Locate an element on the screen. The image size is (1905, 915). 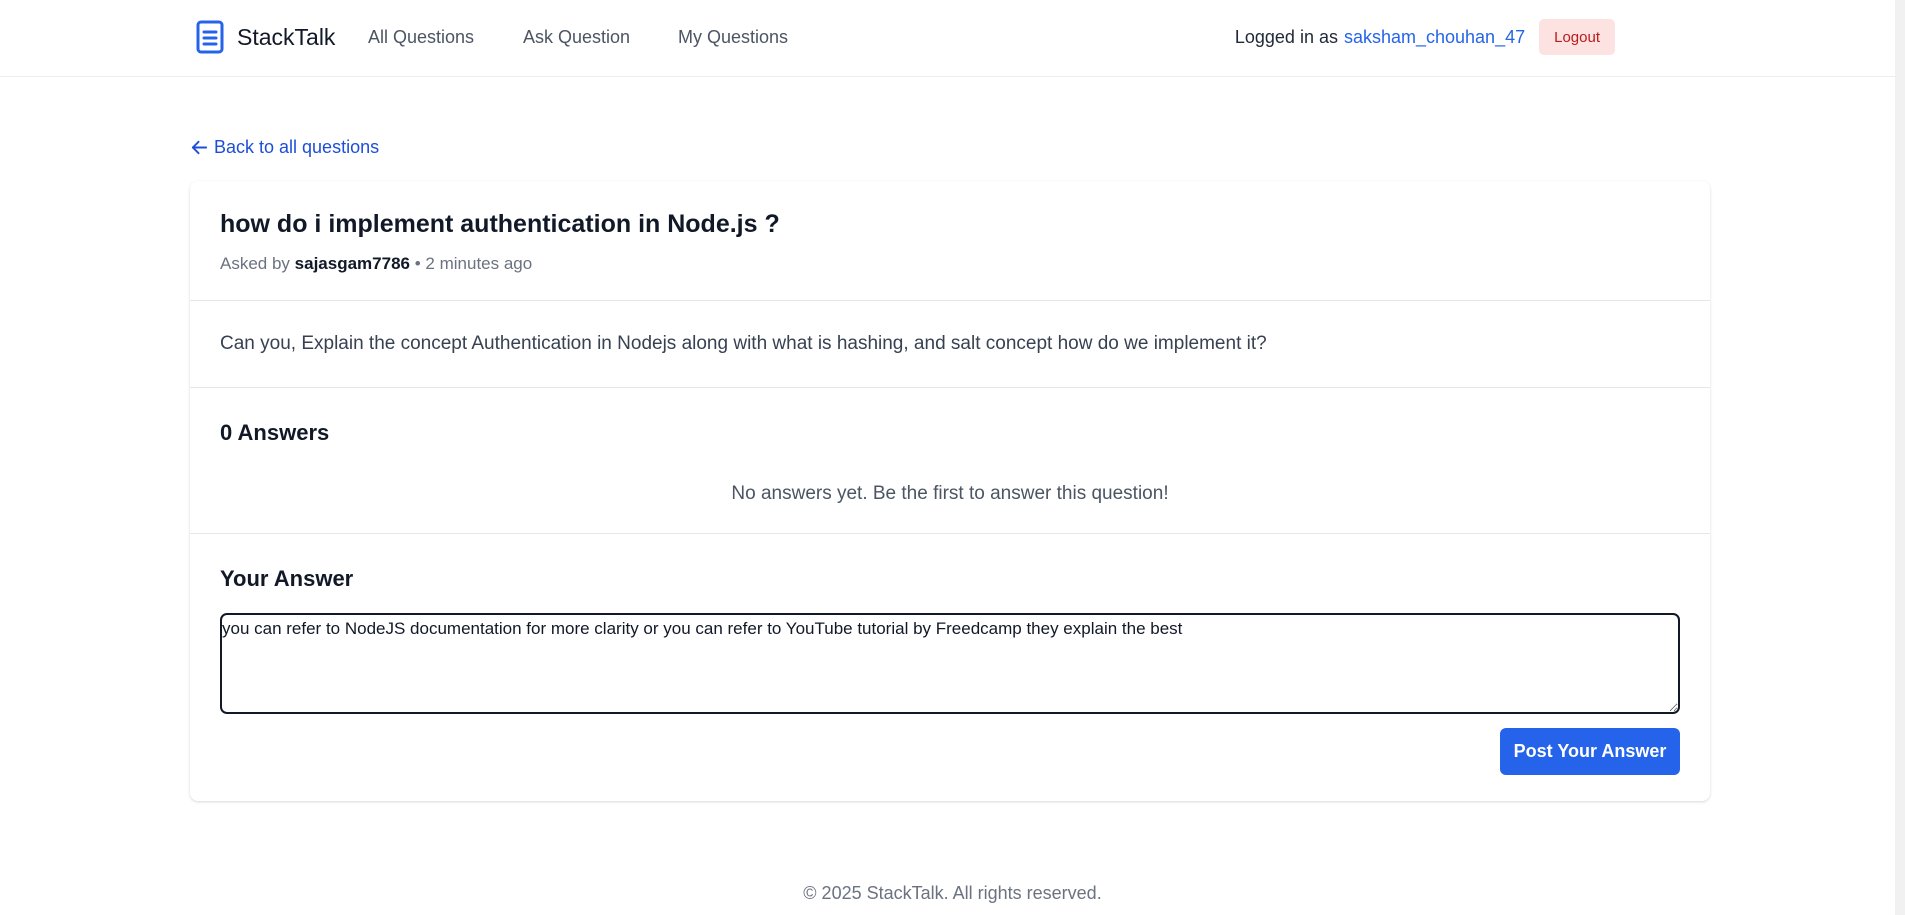
nav-link-my-questions: My Questions is located at coordinates (733, 37).